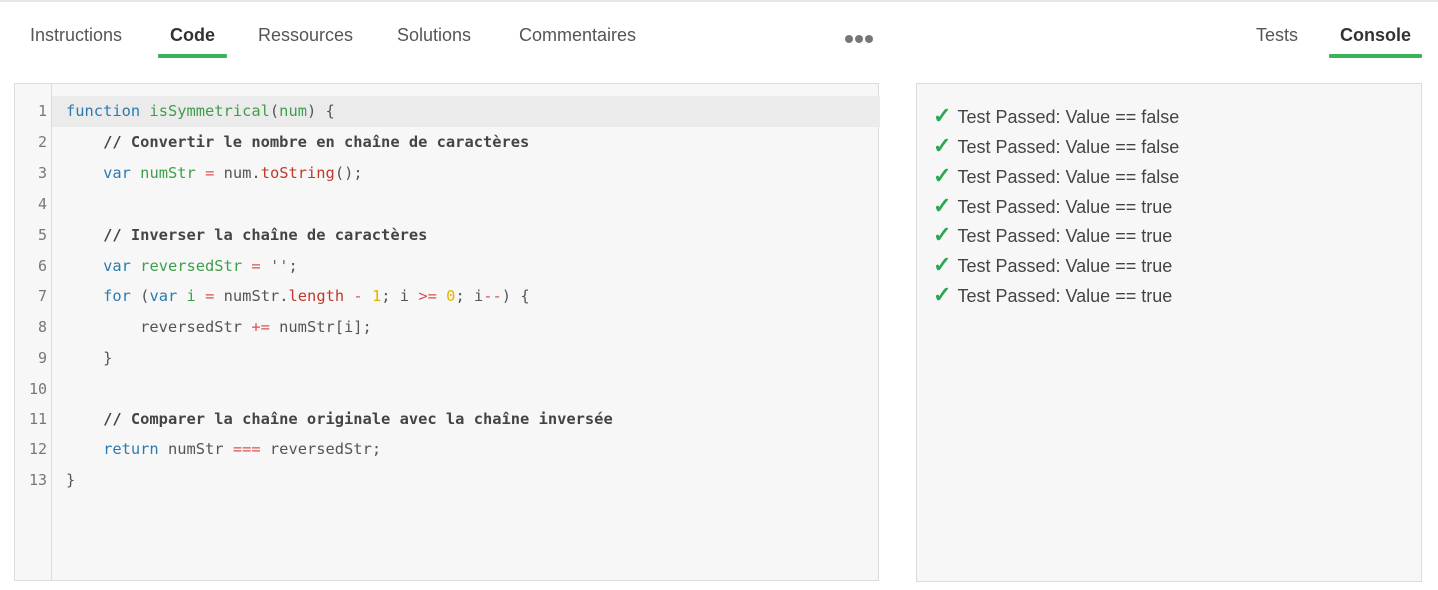 The height and width of the screenshot is (590, 1438). I want to click on code-line: // Inverser la chaîne de caractères, so click(246, 235).